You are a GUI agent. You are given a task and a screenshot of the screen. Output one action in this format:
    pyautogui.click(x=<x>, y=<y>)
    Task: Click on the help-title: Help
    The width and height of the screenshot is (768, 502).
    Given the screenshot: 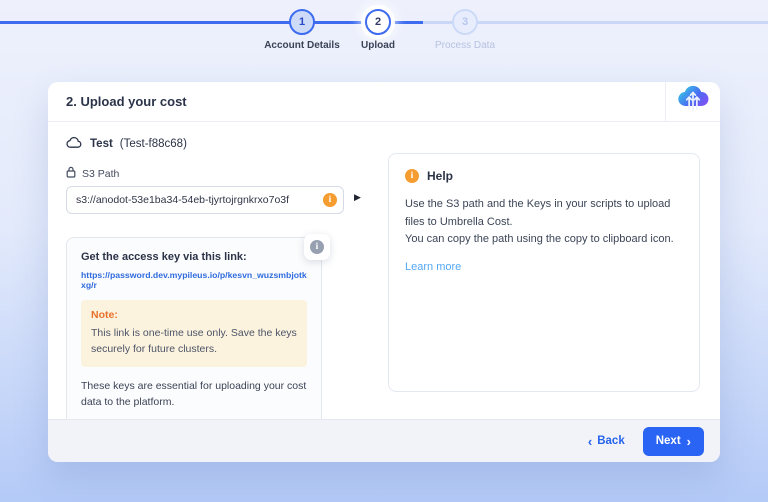 What is the action you would take?
    pyautogui.click(x=440, y=176)
    